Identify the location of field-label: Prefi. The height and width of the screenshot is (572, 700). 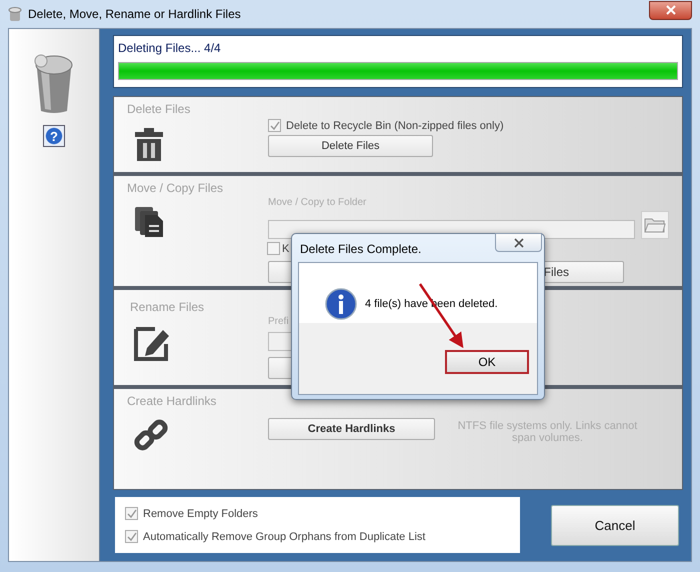
(279, 322).